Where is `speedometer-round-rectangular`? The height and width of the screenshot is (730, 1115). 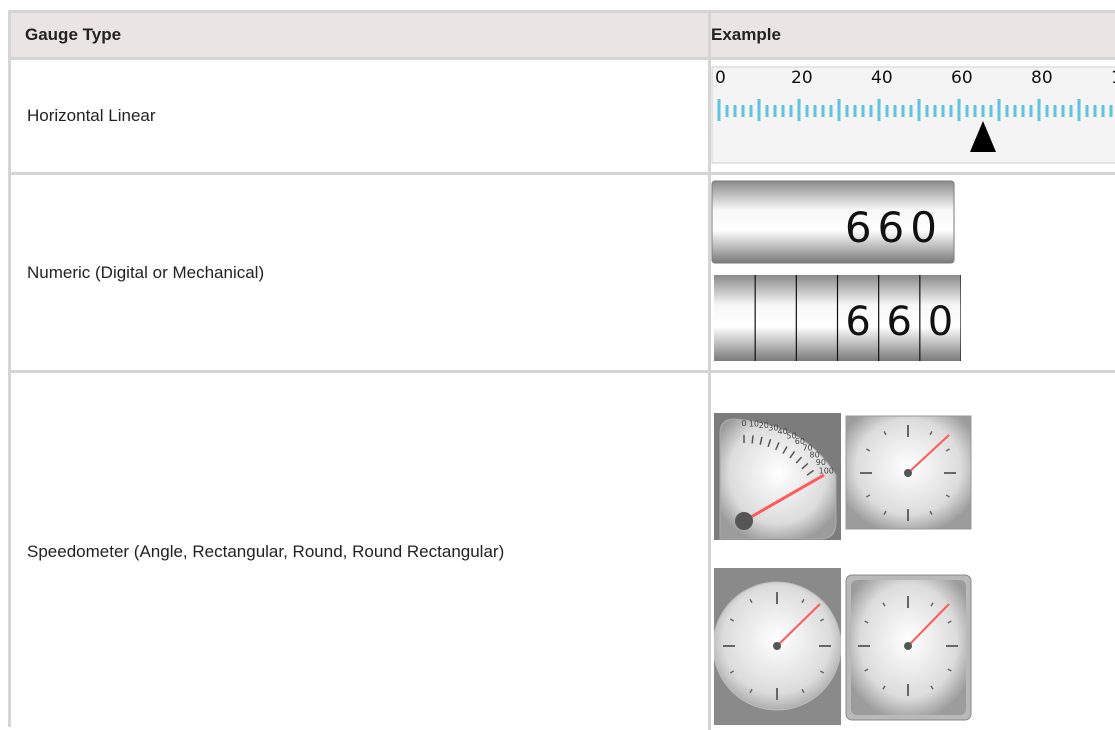
speedometer-round-rectangular is located at coordinates (908, 647).